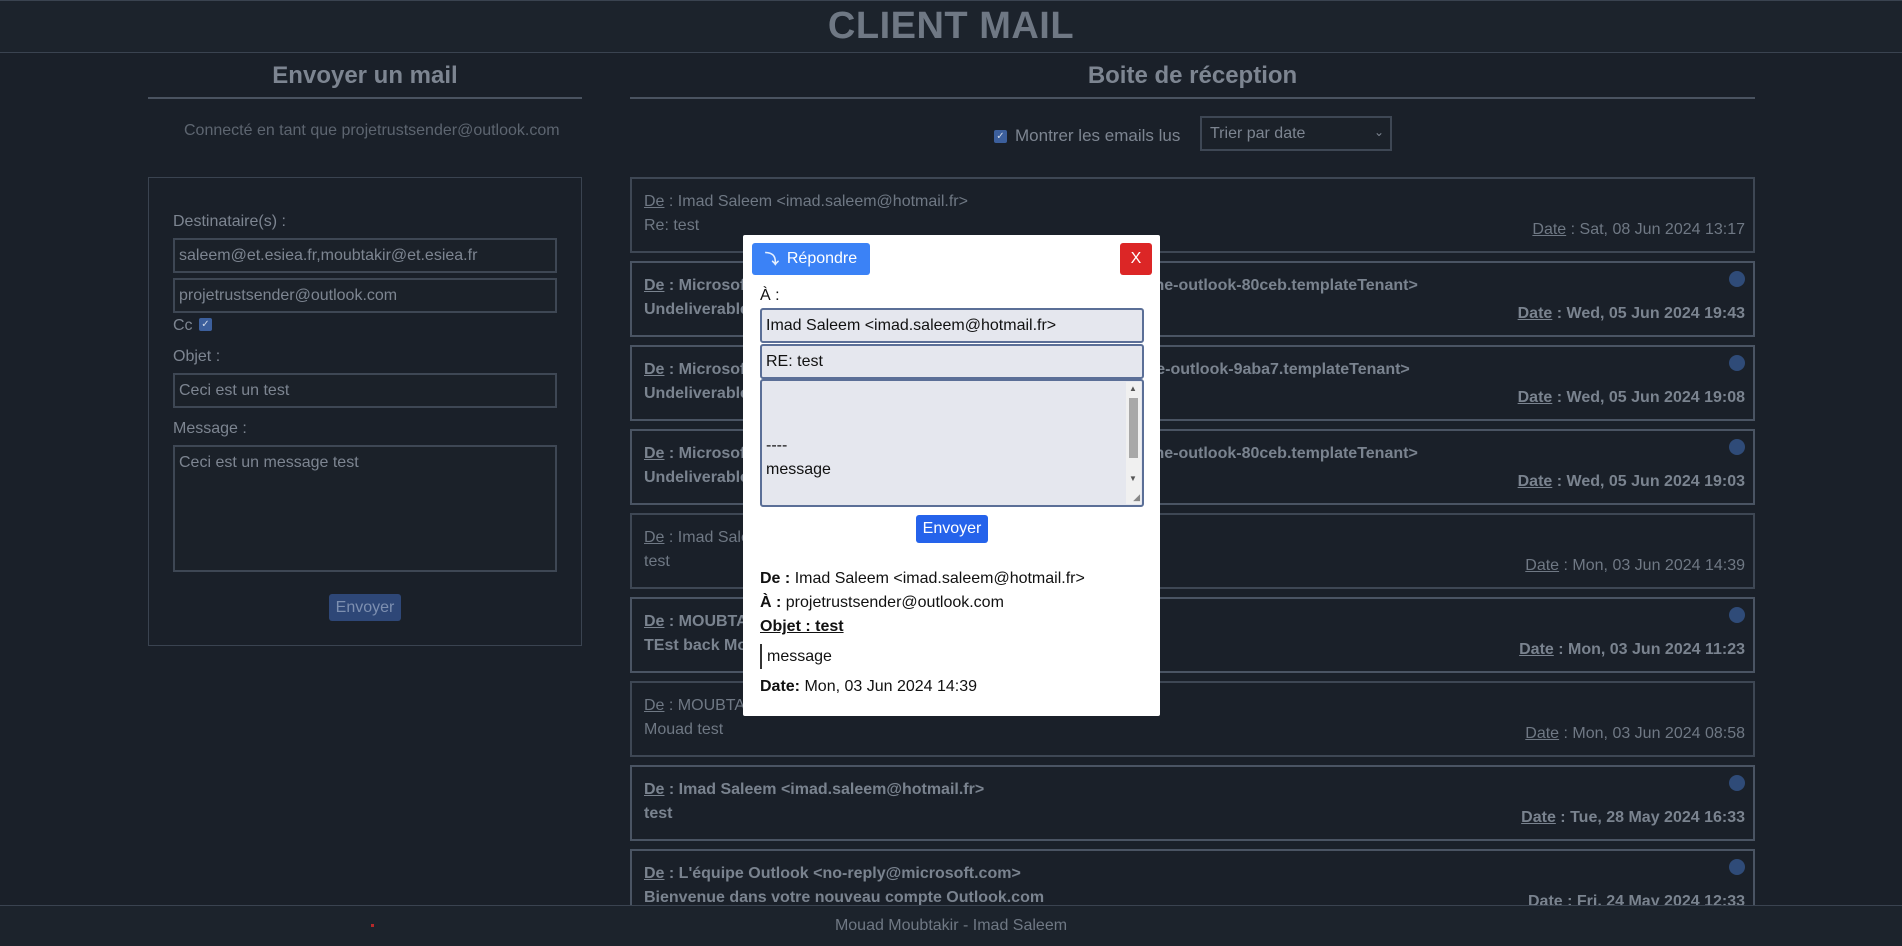  What do you see at coordinates (372, 925) in the screenshot?
I see `red-marker` at bounding box center [372, 925].